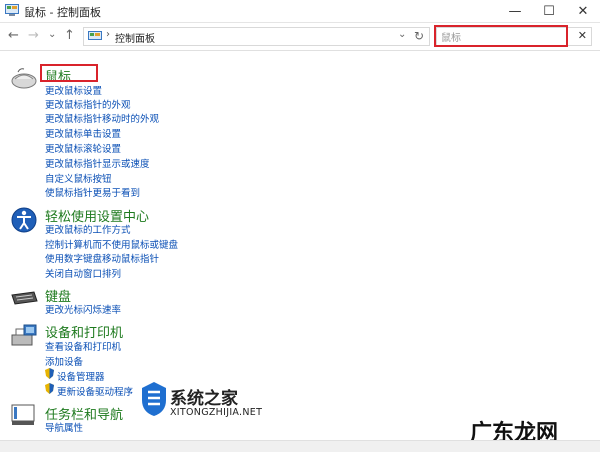 This screenshot has width=600, height=452. I want to click on title-bar: 鼠标 - 控制面板 — ☐ ✕, so click(300, 11).